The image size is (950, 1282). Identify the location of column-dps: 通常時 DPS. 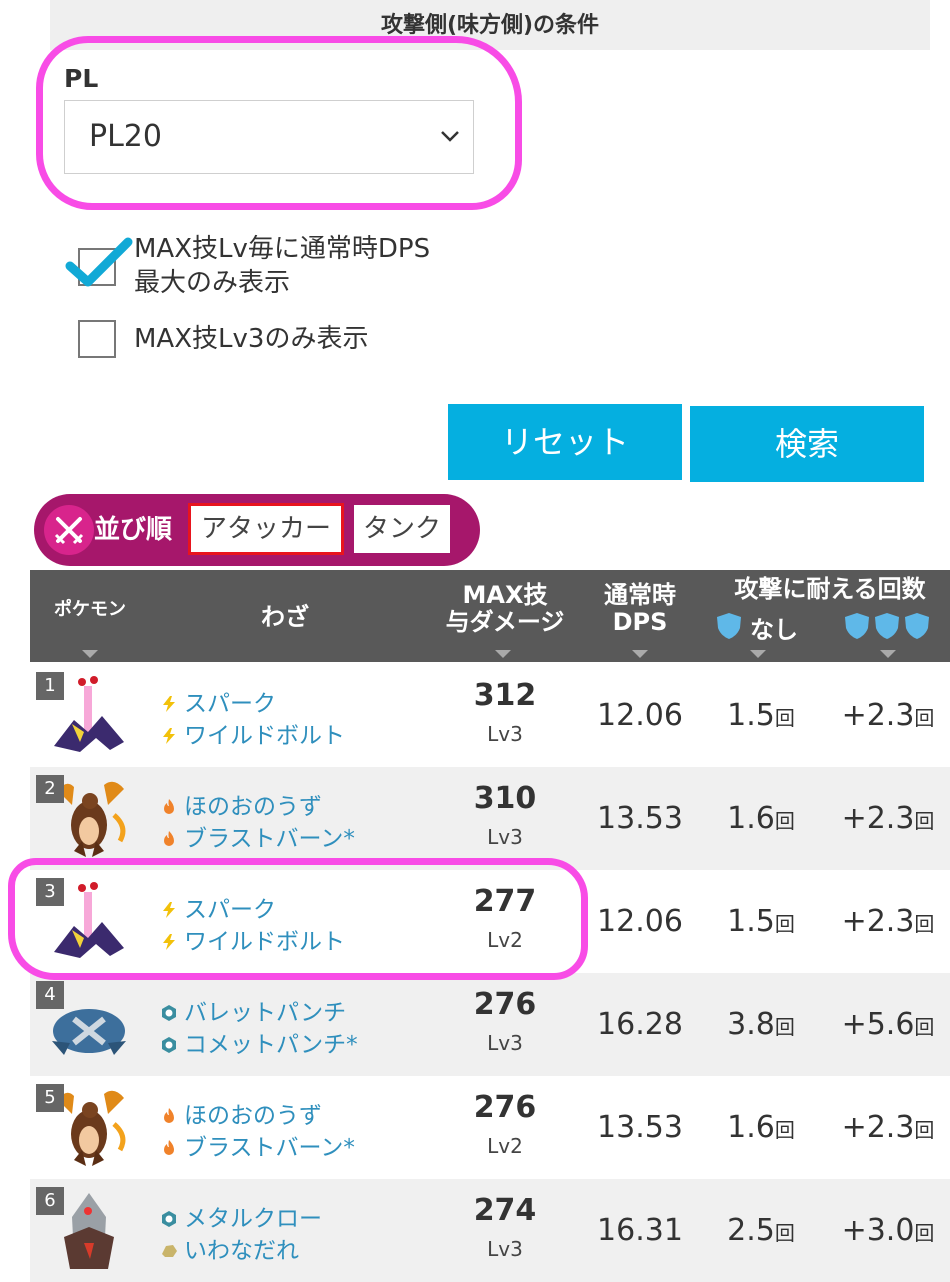
(640, 609).